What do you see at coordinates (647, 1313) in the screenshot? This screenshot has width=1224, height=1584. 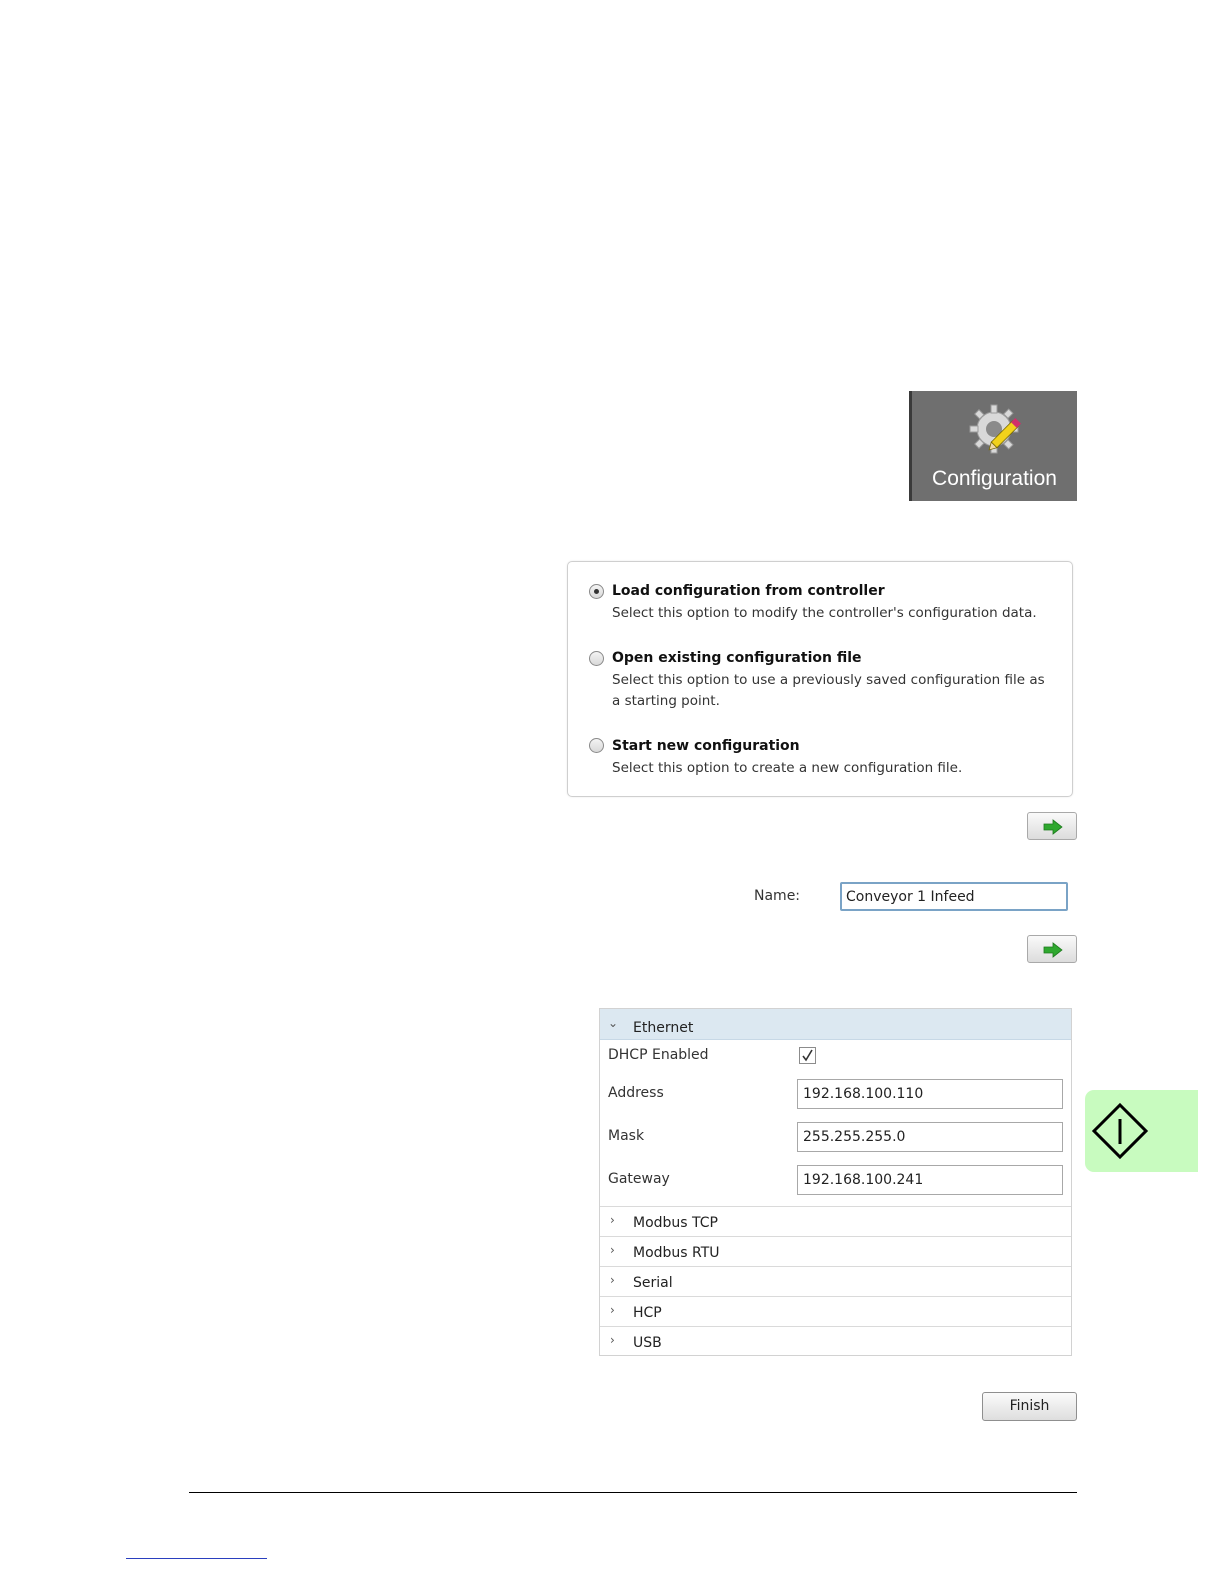 I see `section-label: HCP` at bounding box center [647, 1313].